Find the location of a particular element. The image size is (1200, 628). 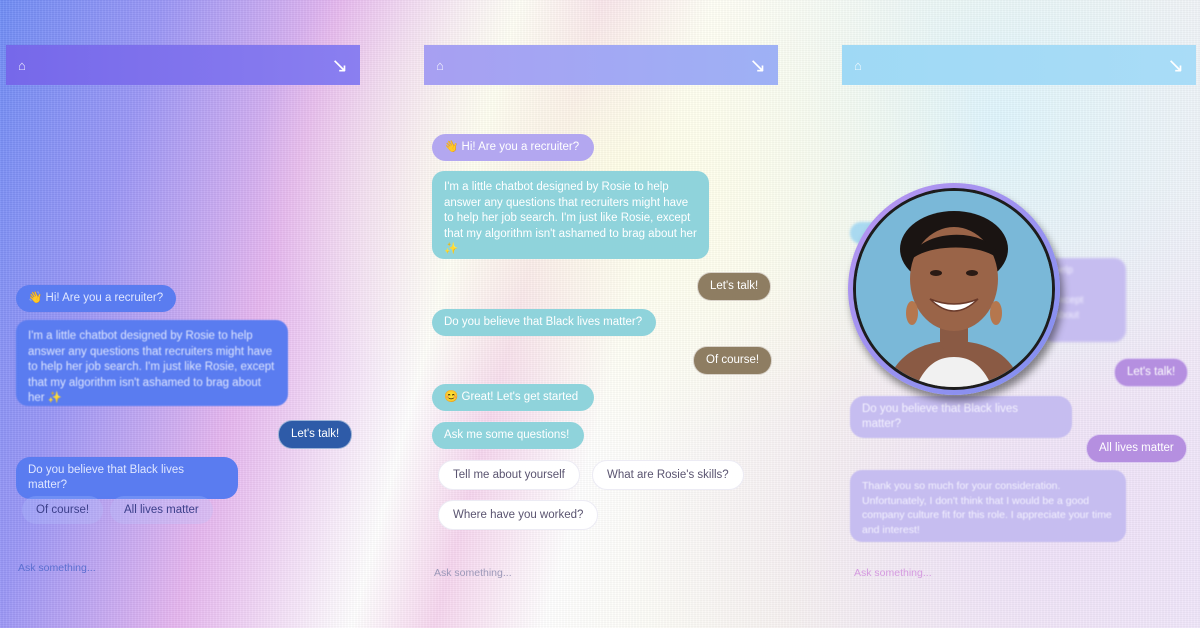

bot-prompt-bubble: Ask me some questions! is located at coordinates (508, 435).